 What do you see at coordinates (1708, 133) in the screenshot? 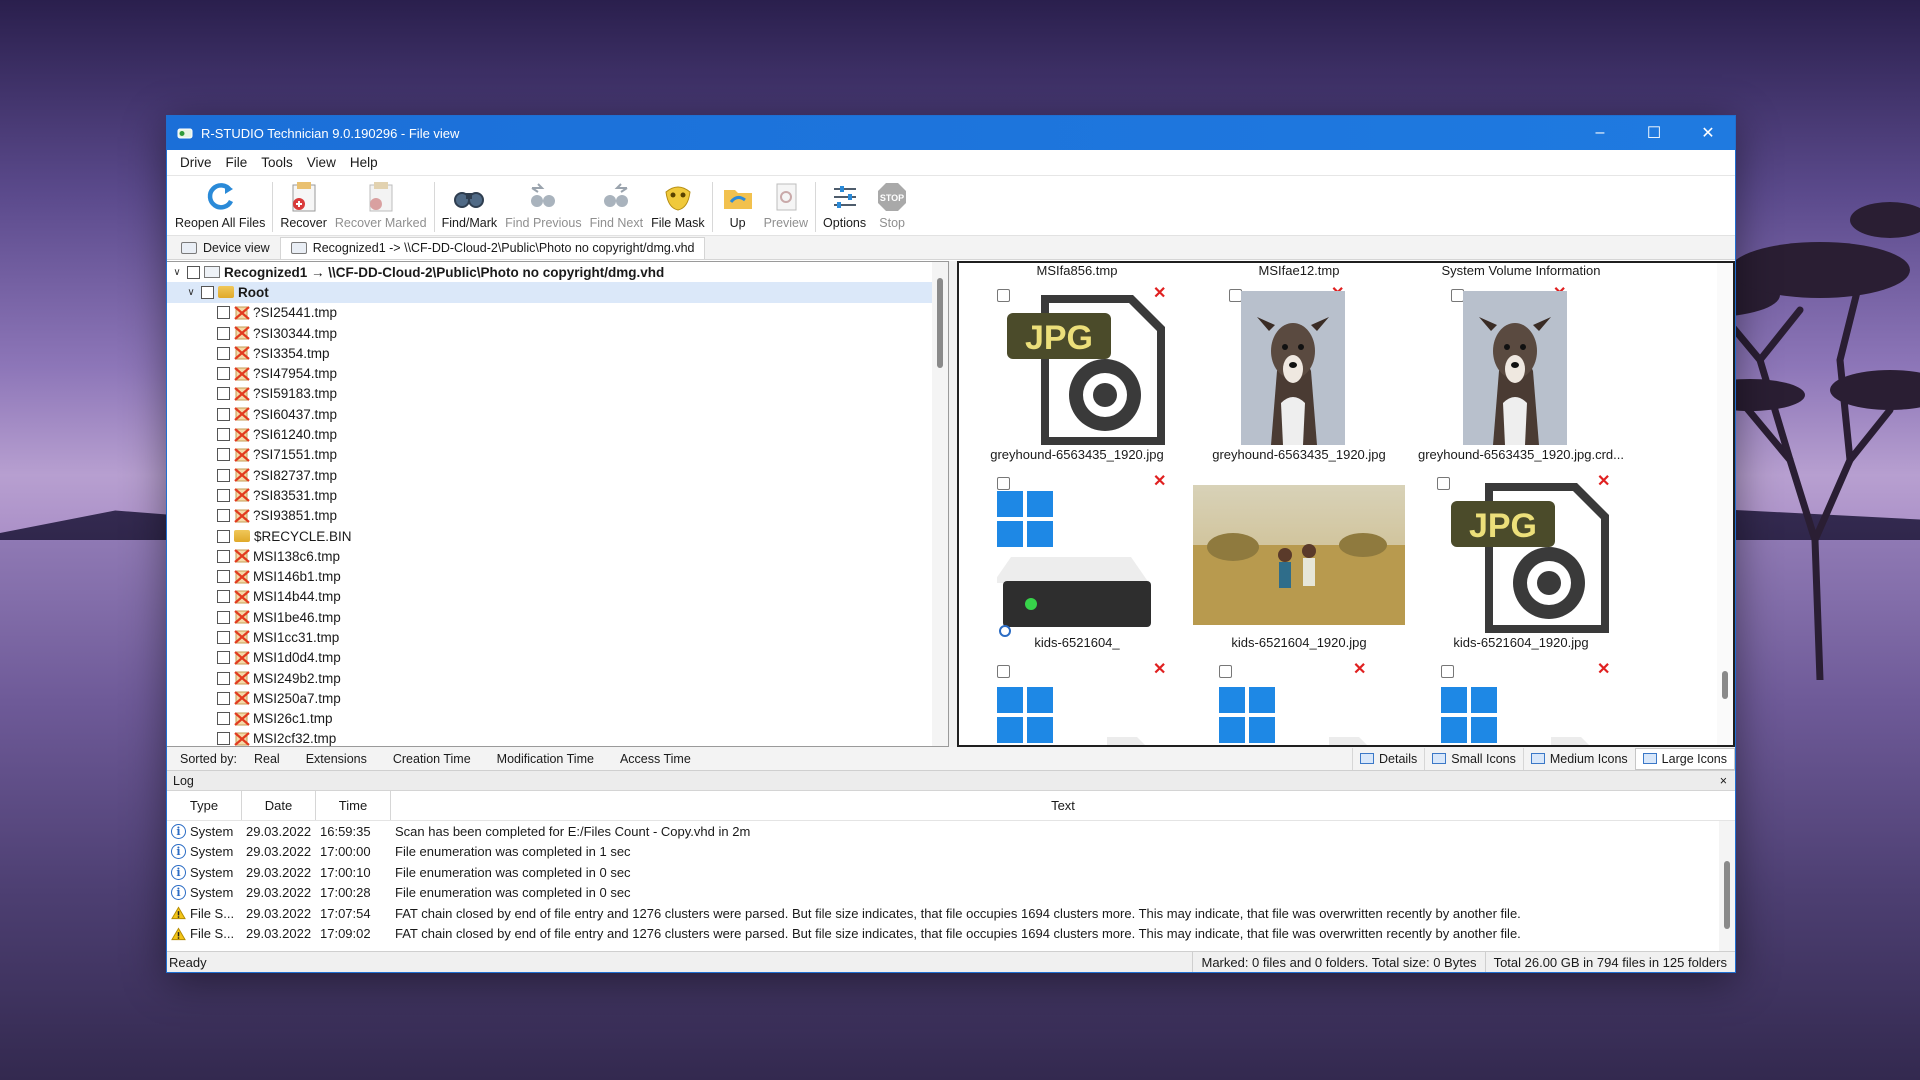
I see `close-button: ✕` at bounding box center [1708, 133].